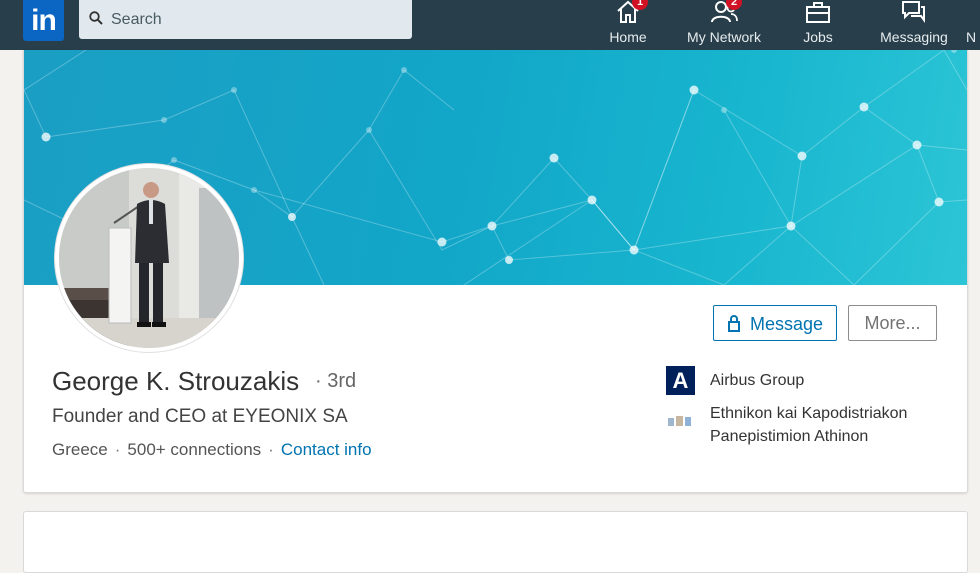 This screenshot has height=573, width=980. Describe the element at coordinates (326, 449) in the screenshot. I see `contact-info-link: Contact info` at that location.